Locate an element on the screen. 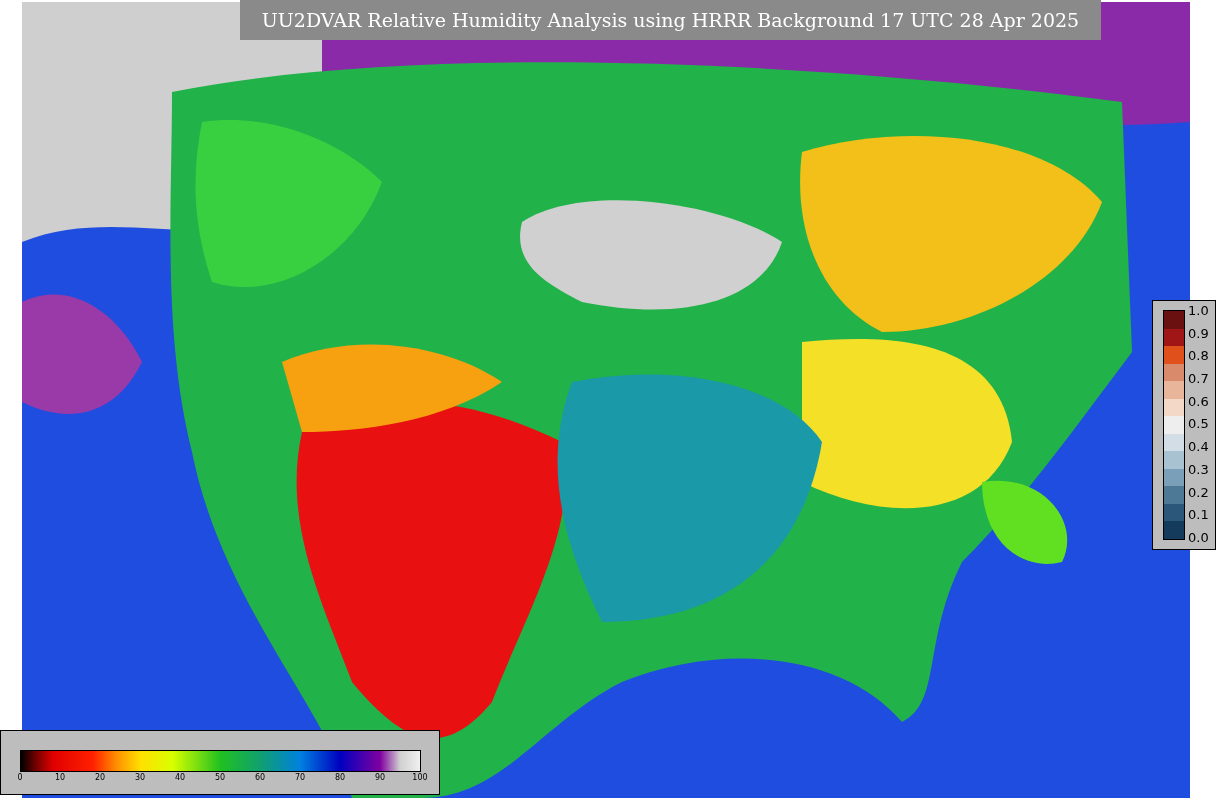 The image size is (1216, 800). scale-tick-label: 90 is located at coordinates (380, 778).